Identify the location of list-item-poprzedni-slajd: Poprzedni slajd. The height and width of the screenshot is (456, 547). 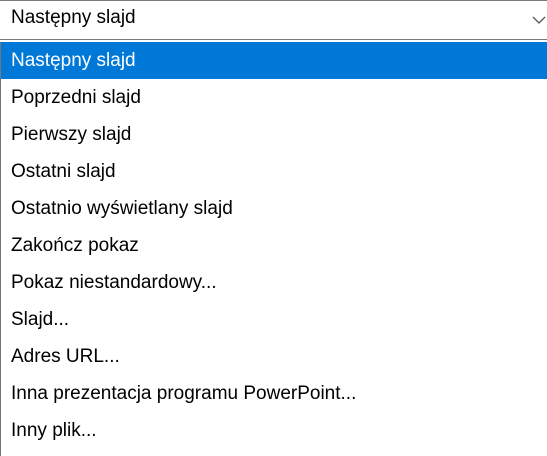
(274, 97).